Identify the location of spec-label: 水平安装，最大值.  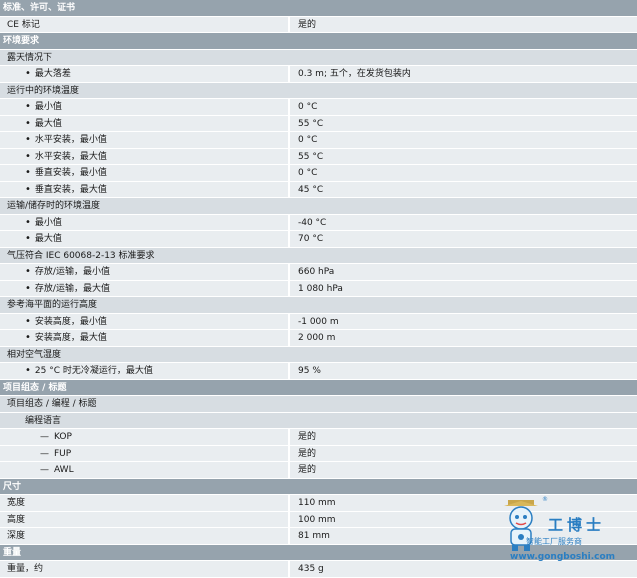
(144, 157).